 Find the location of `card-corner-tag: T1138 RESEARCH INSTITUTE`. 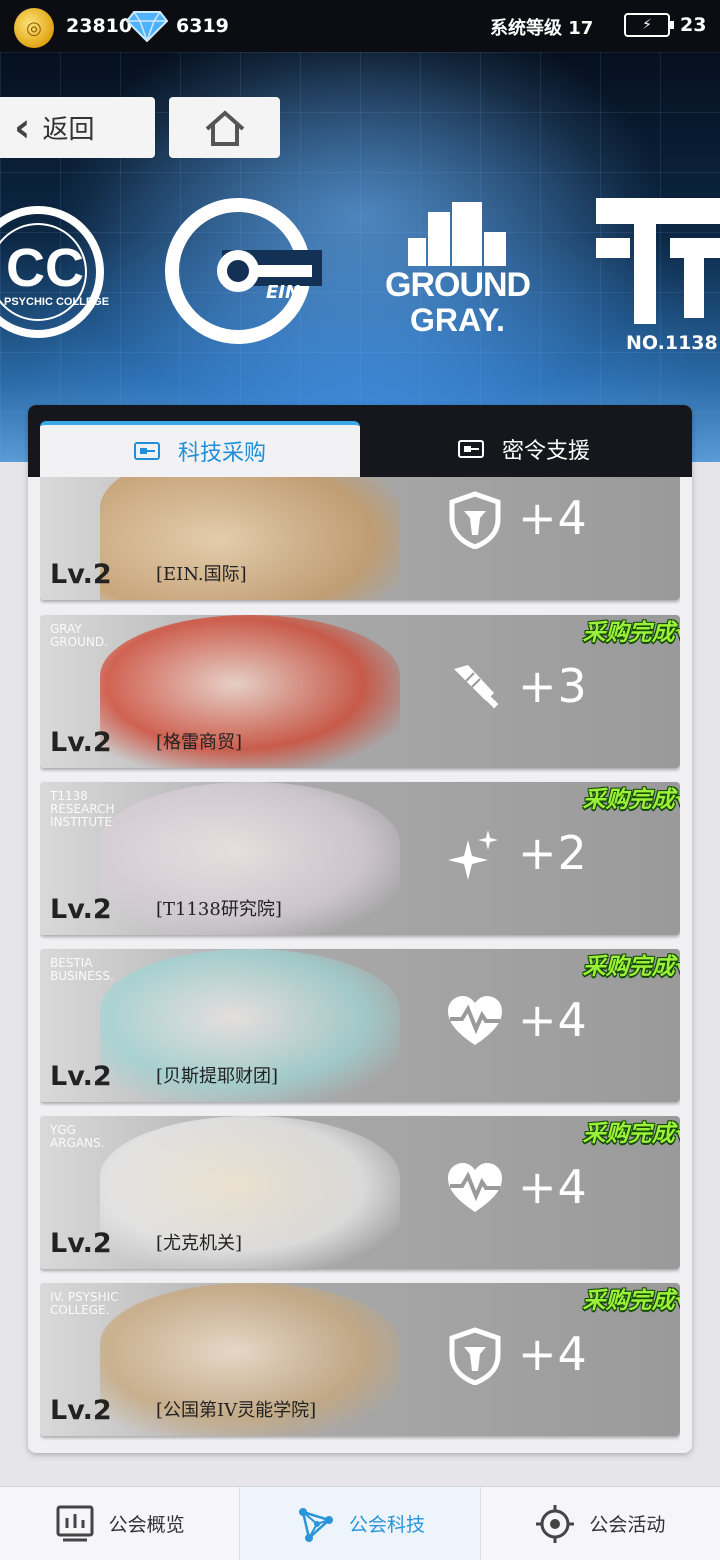

card-corner-tag: T1138 RESEARCH INSTITUTE is located at coordinates (82, 809).